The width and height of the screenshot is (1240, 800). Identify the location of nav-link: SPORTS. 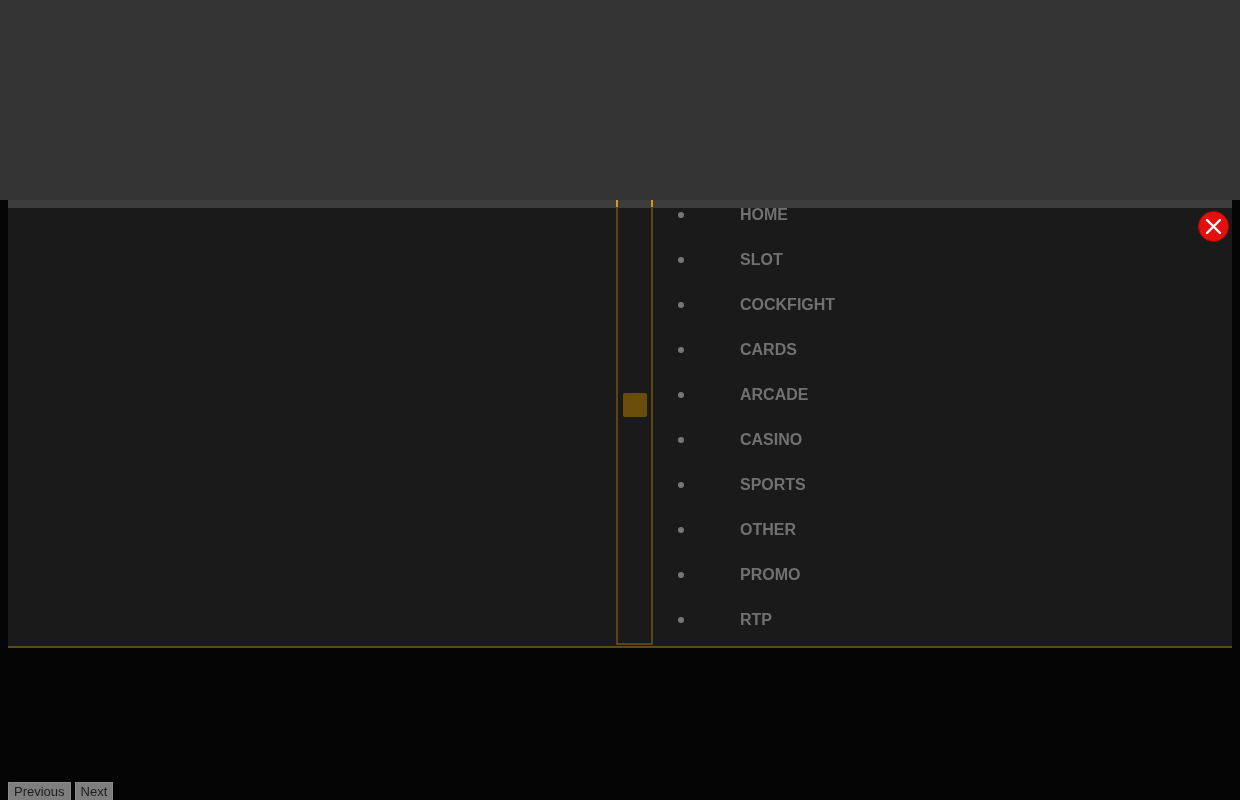
(773, 484).